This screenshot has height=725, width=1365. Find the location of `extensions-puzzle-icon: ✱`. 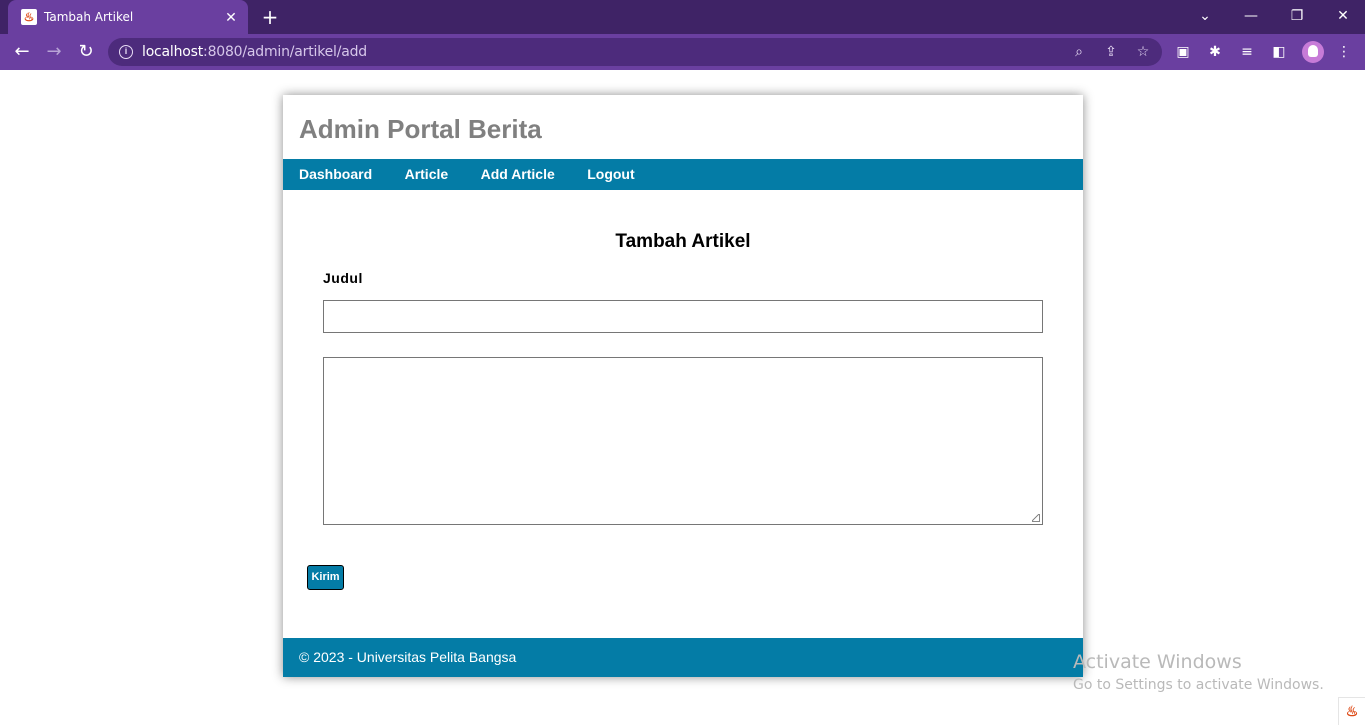

extensions-puzzle-icon: ✱ is located at coordinates (1215, 52).